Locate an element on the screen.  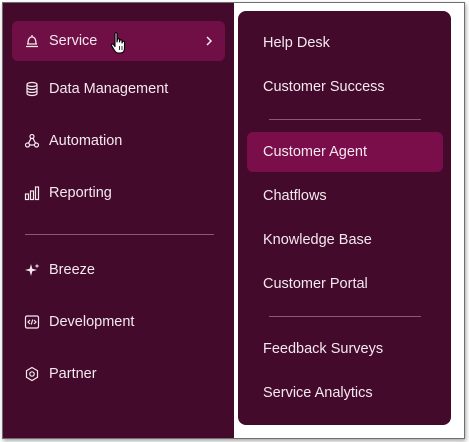
nav-divider is located at coordinates (119, 234).